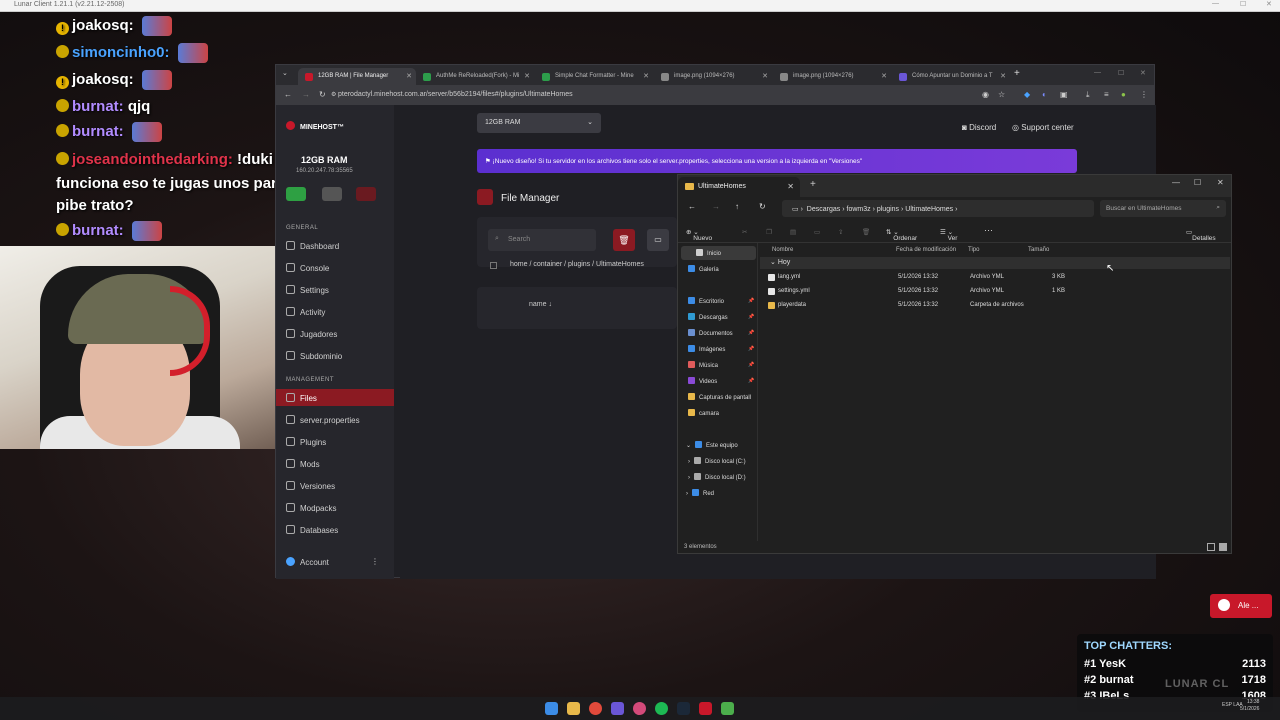 The image size is (1280, 720). Describe the element at coordinates (689, 478) in the screenshot. I see `chevron-right-icon: ›` at that location.